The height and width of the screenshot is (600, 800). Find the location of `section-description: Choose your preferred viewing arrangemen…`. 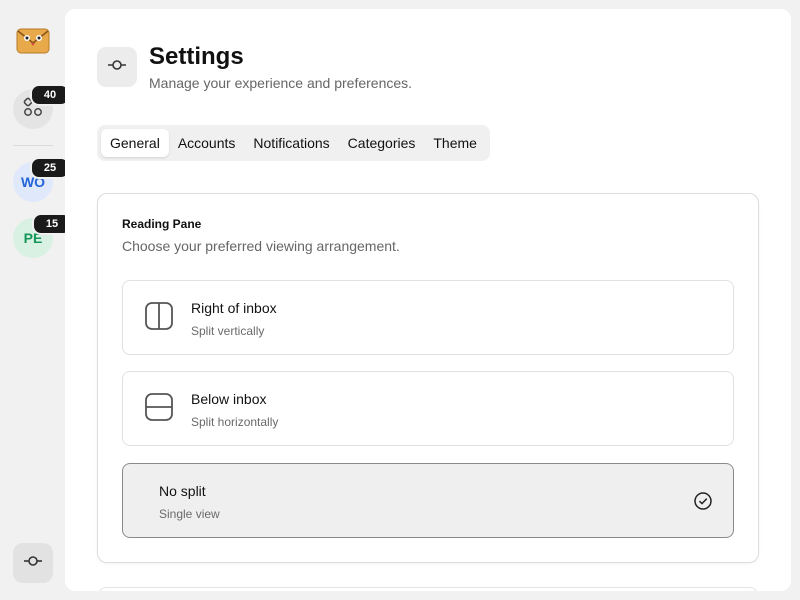

section-description: Choose your preferred viewing arrangemen… is located at coordinates (261, 246).